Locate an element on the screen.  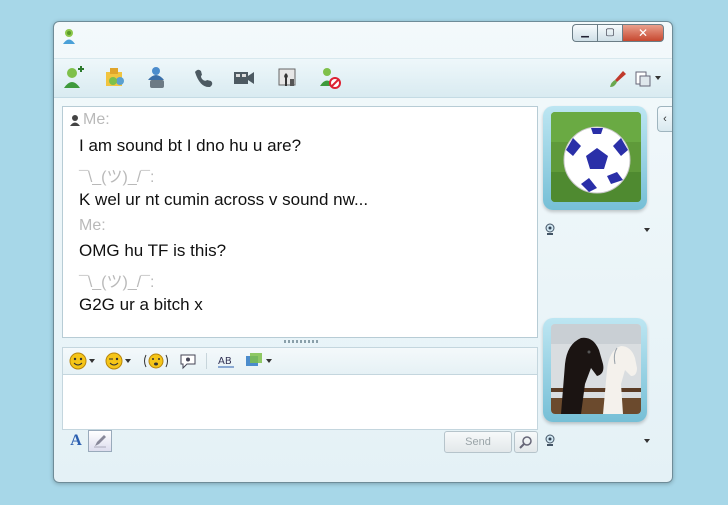
message-input is located at coordinates (300, 402).